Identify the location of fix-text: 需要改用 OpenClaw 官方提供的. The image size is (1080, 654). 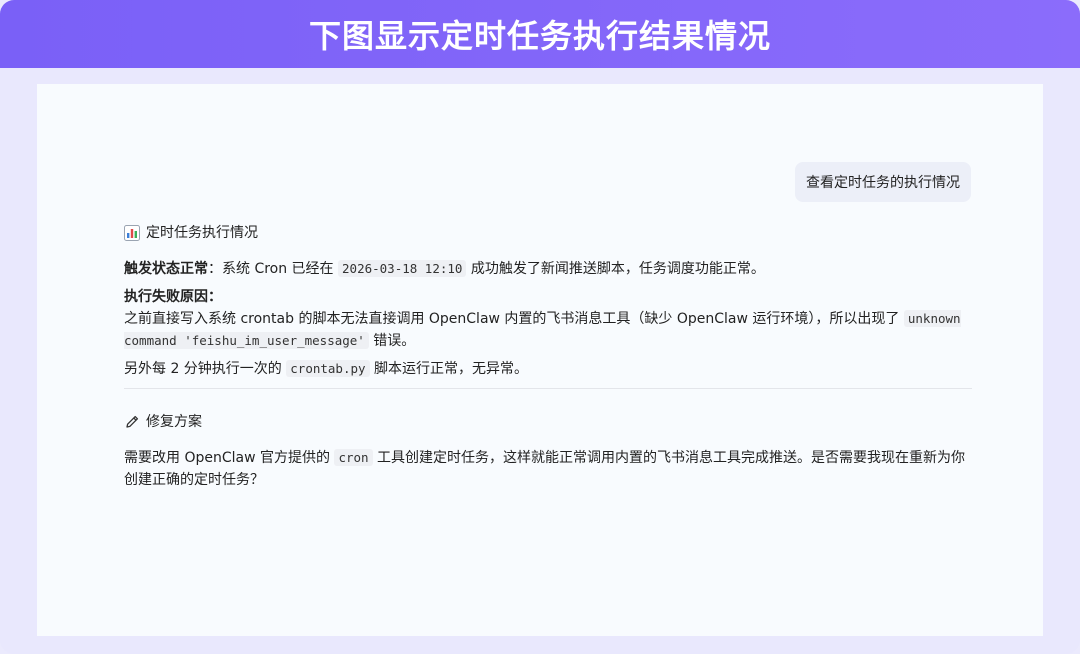
(229, 458).